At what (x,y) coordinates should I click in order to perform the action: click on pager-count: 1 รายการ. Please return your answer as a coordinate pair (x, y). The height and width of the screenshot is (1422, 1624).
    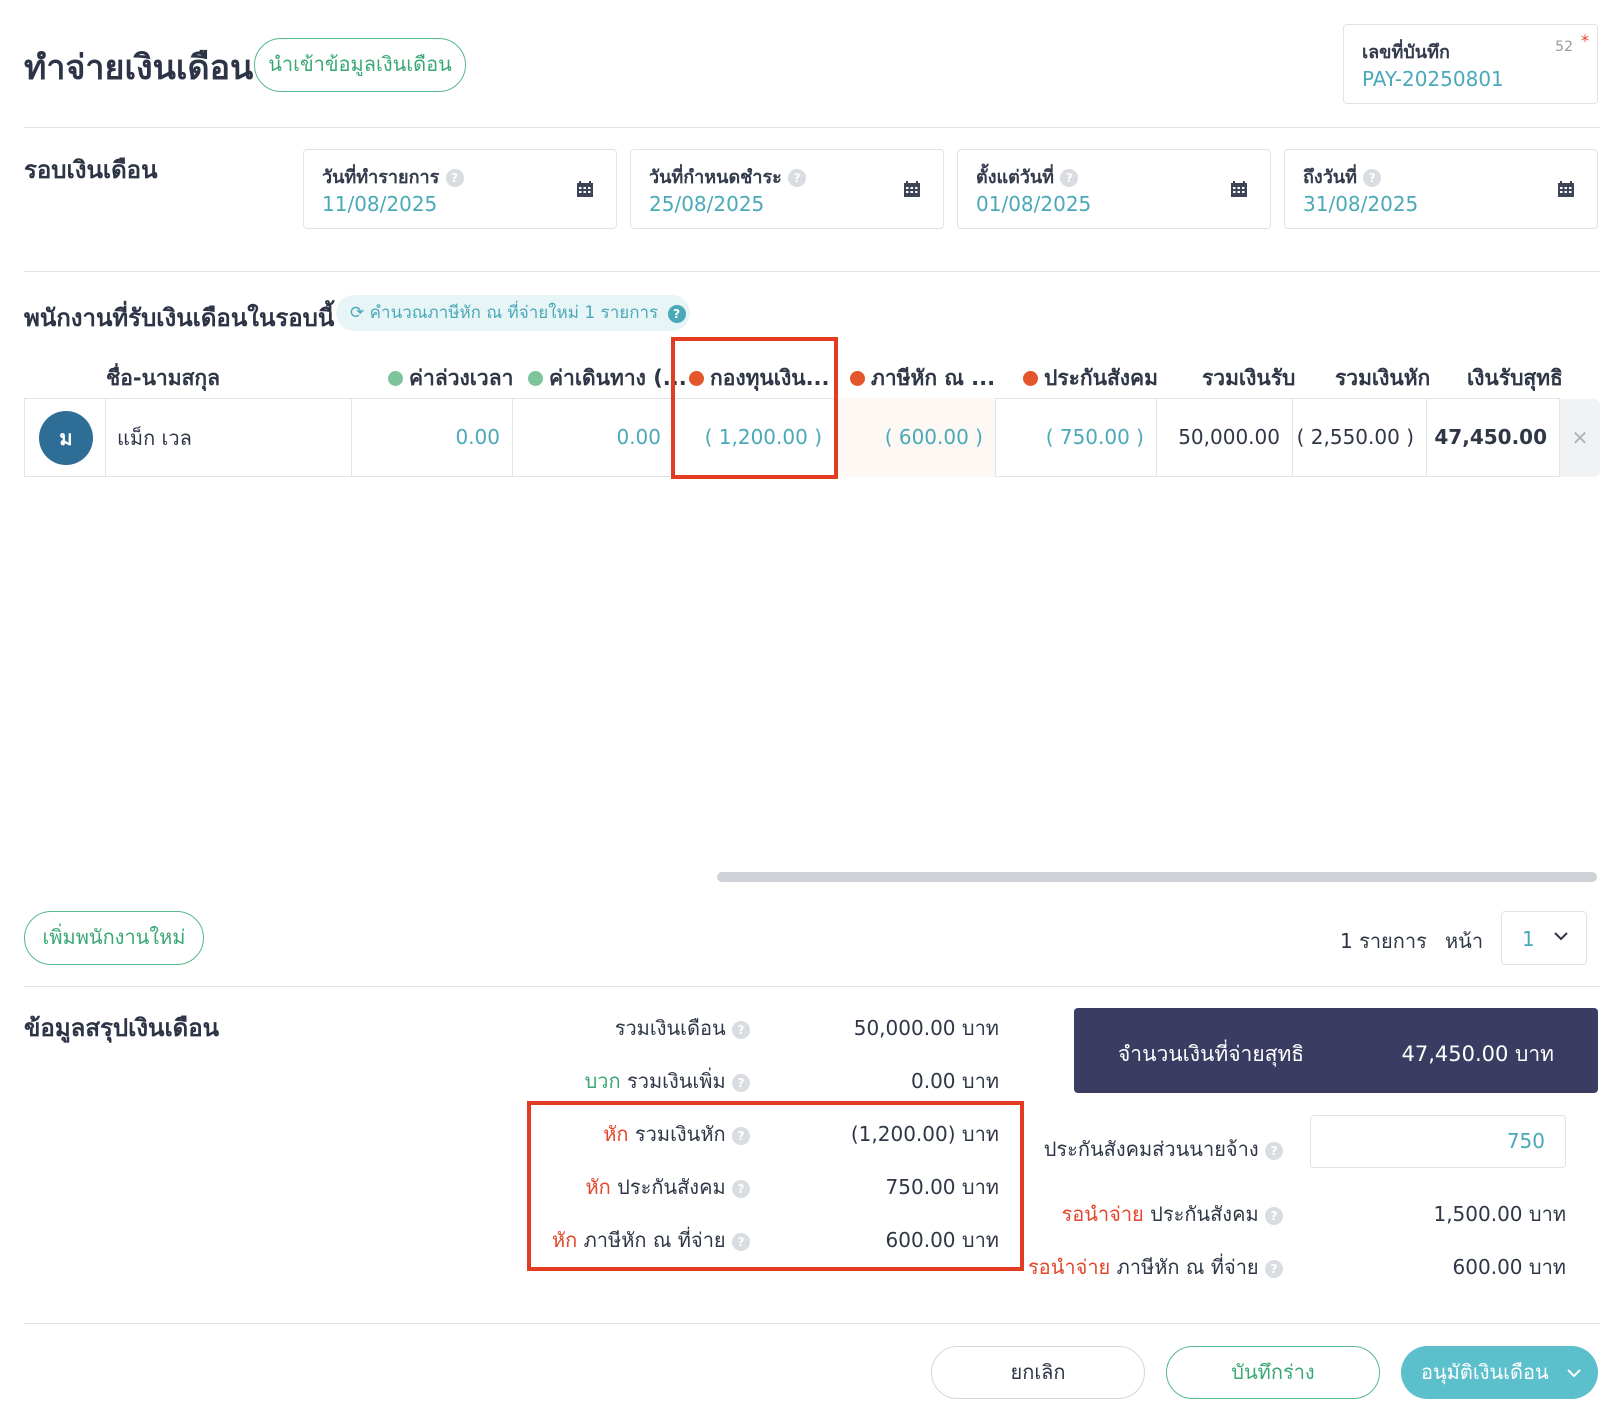
    Looking at the image, I should click on (1383, 941).